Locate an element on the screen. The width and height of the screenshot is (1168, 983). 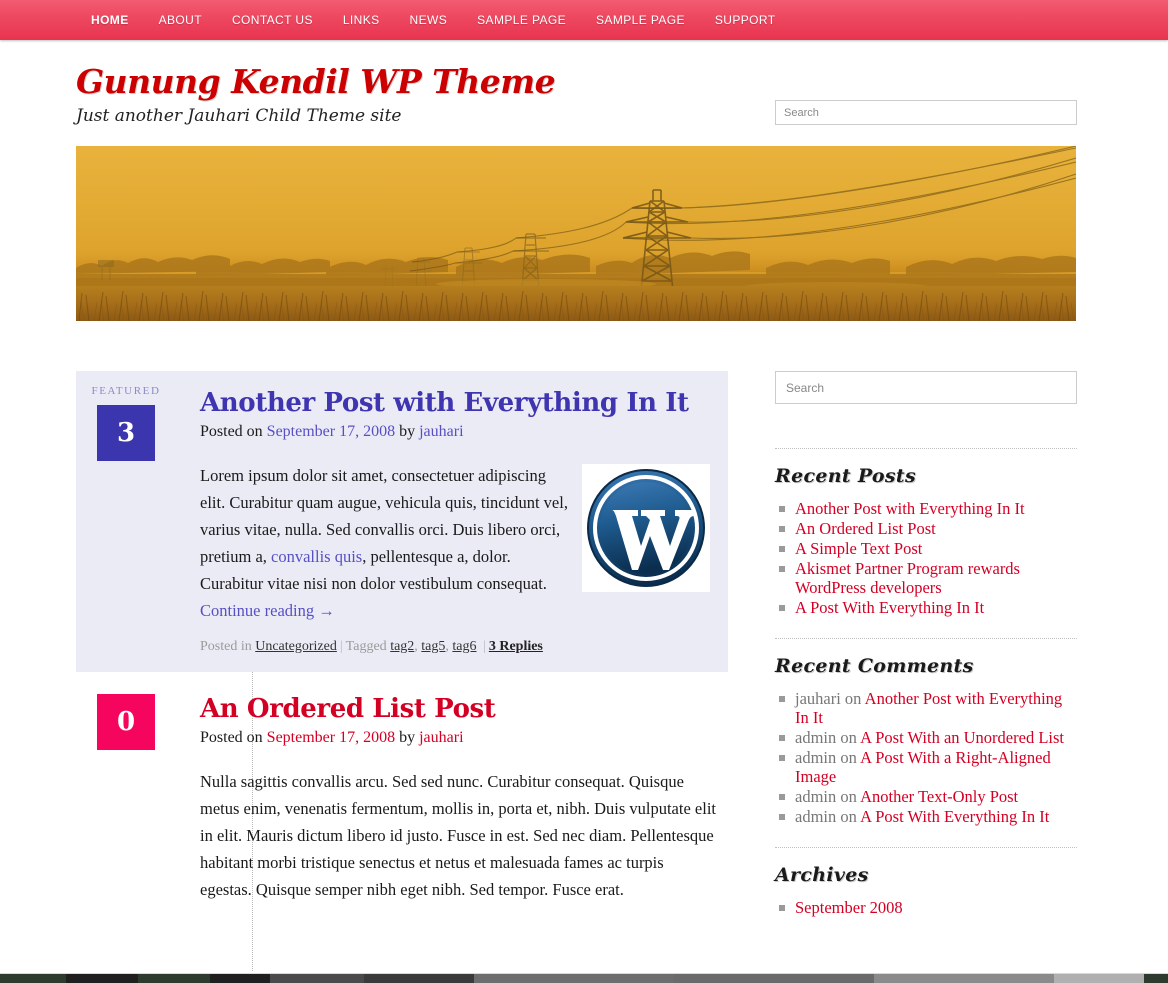
header-search-input is located at coordinates (926, 112).